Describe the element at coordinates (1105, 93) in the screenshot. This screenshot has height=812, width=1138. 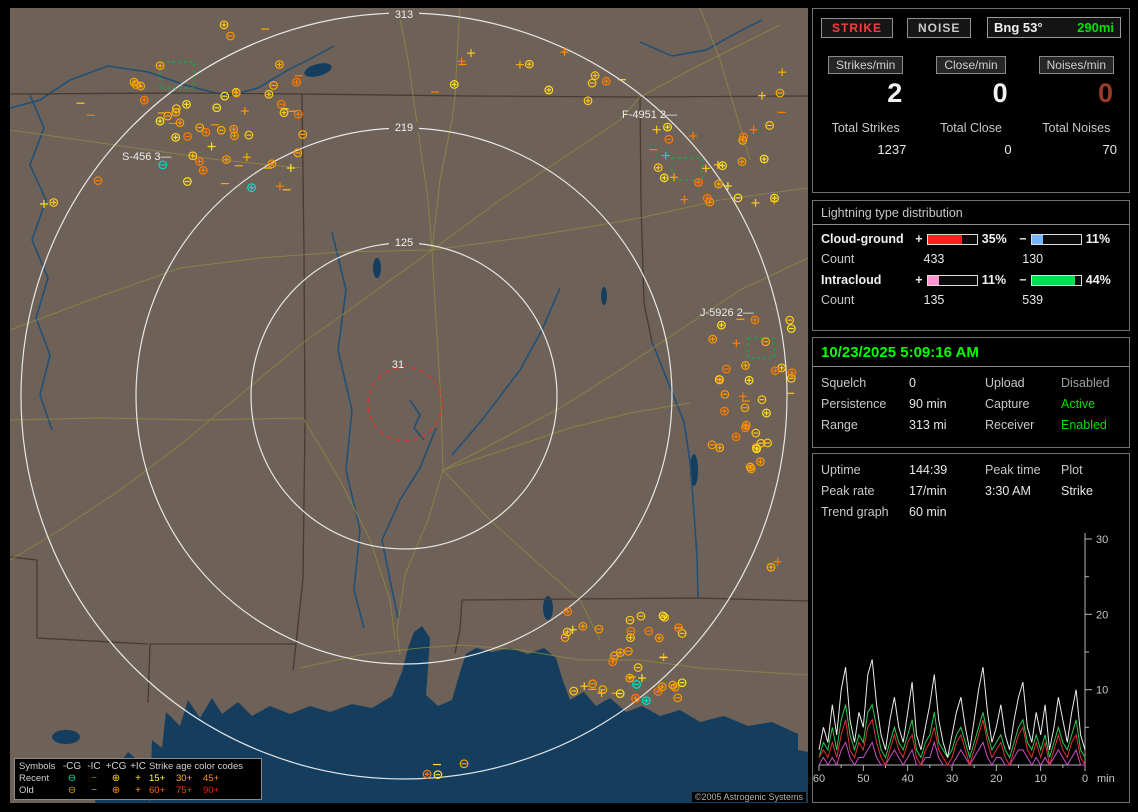
I see `noises-rate-value: 0` at that location.